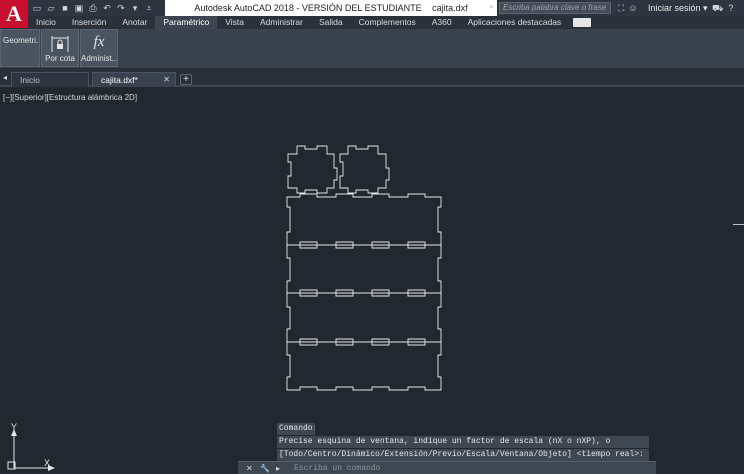 This screenshot has width=744, height=474. What do you see at coordinates (249, 468) in the screenshot?
I see `close-command-icon: ✕` at bounding box center [249, 468].